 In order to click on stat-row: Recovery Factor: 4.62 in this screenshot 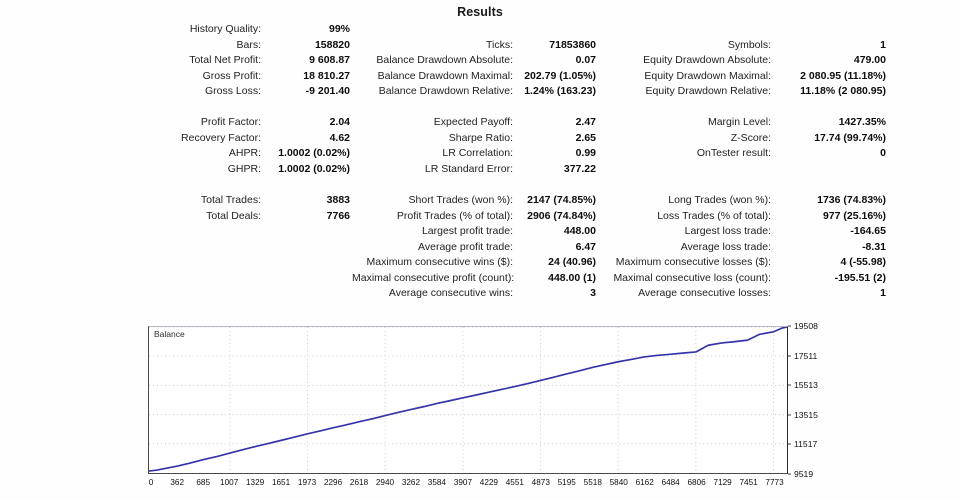, I will do `click(175, 139)`.